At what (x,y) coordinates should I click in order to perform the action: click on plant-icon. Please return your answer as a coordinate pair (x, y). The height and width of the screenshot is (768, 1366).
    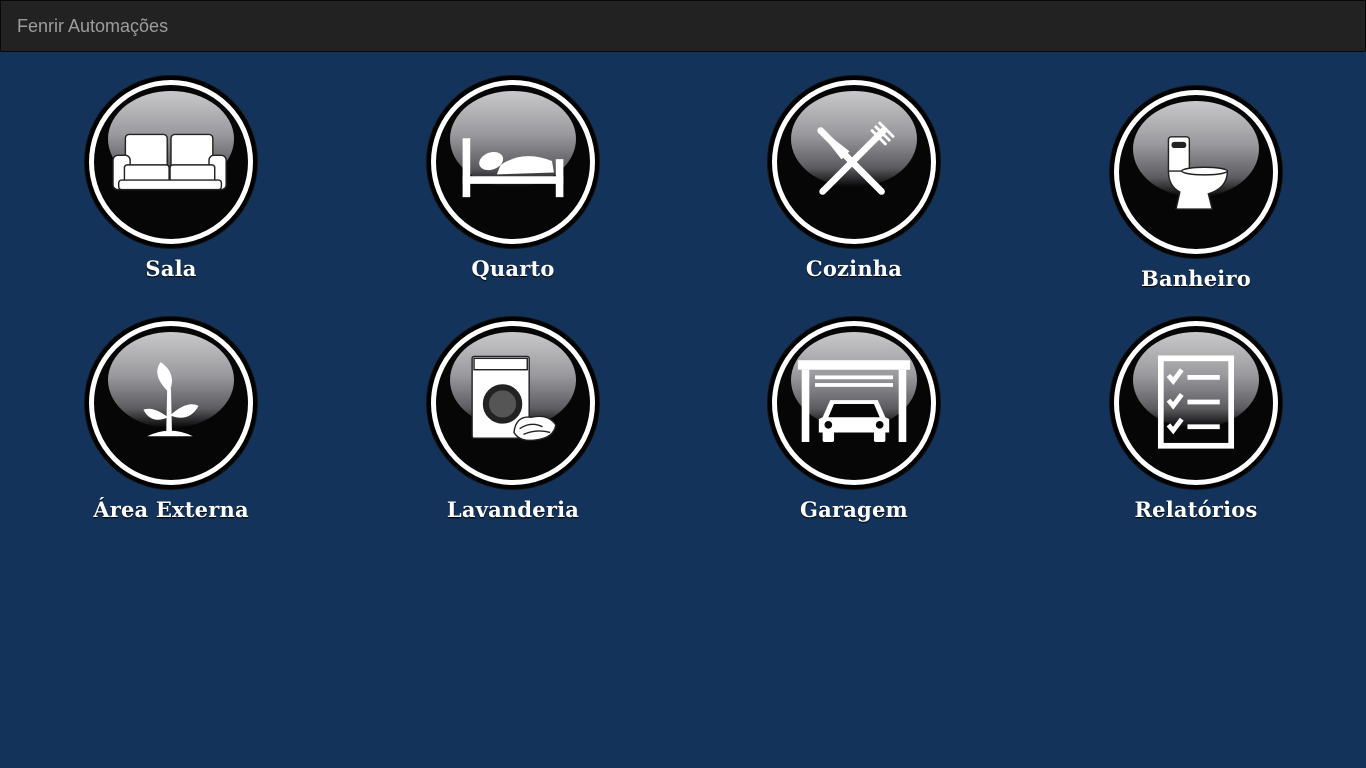
    Looking at the image, I should click on (171, 399).